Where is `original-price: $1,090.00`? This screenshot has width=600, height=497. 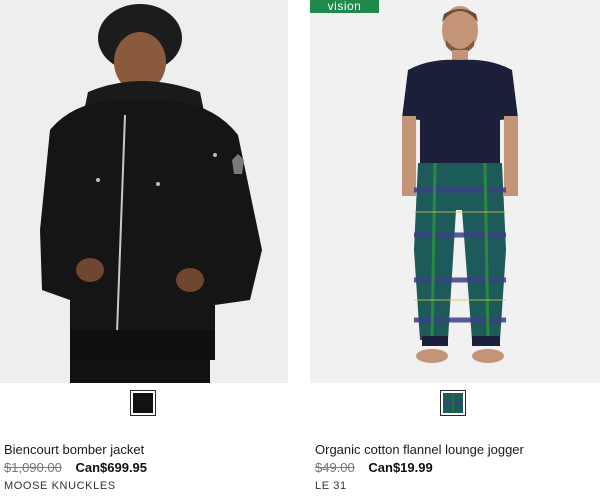
original-price: $1,090.00 is located at coordinates (33, 467).